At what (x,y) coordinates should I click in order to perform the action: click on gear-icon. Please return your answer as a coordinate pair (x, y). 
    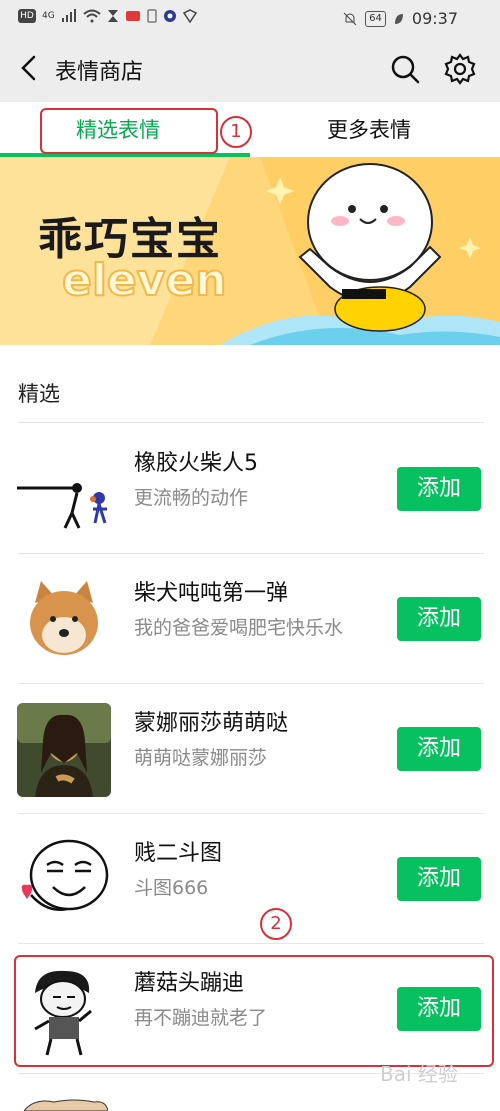
    Looking at the image, I should click on (460, 69).